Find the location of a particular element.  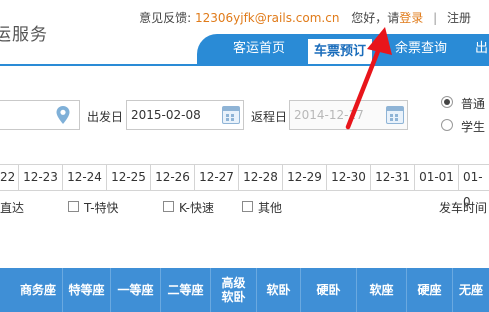

ticket-type-normal-radio is located at coordinates (447, 102).